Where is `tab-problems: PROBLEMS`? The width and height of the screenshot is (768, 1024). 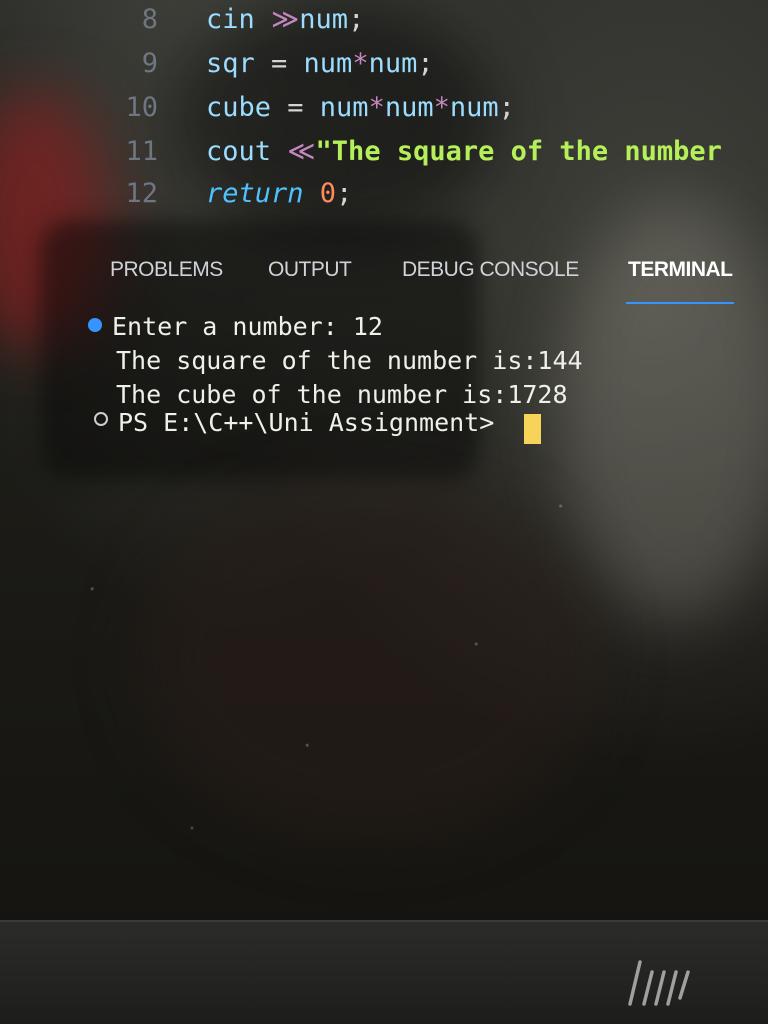 tab-problems: PROBLEMS is located at coordinates (166, 270).